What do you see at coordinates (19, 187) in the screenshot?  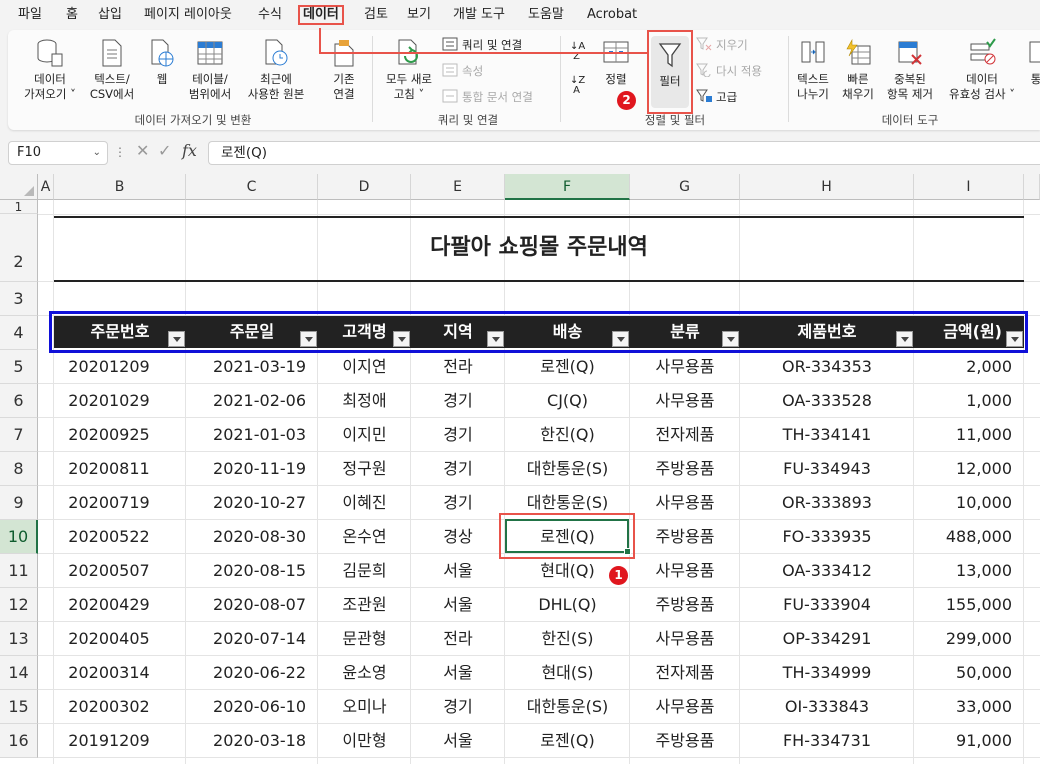 I see `select-all-button` at bounding box center [19, 187].